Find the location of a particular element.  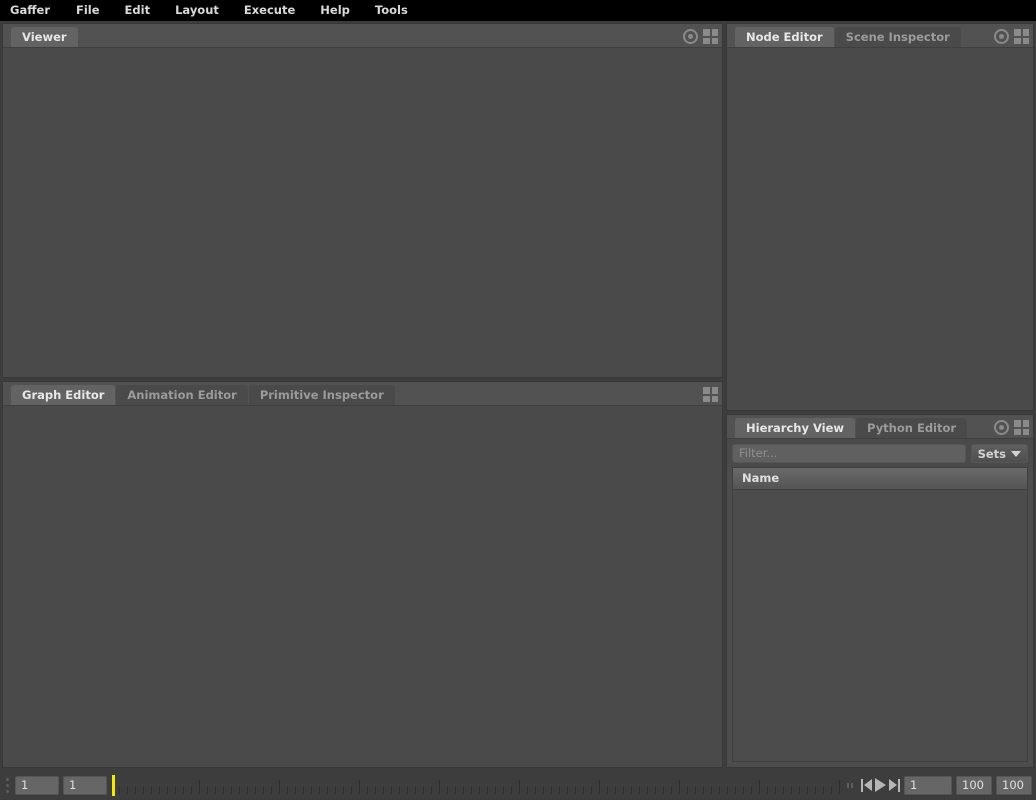

timeline-drag-handle is located at coordinates (7, 785).